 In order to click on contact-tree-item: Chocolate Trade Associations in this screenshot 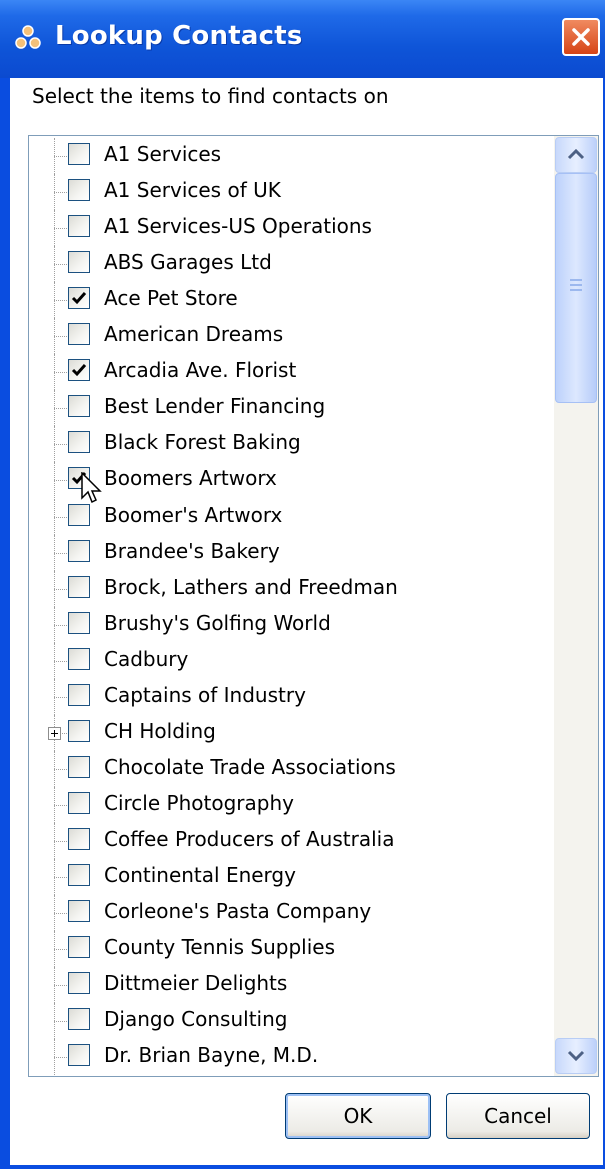, I will do `click(291, 768)`.